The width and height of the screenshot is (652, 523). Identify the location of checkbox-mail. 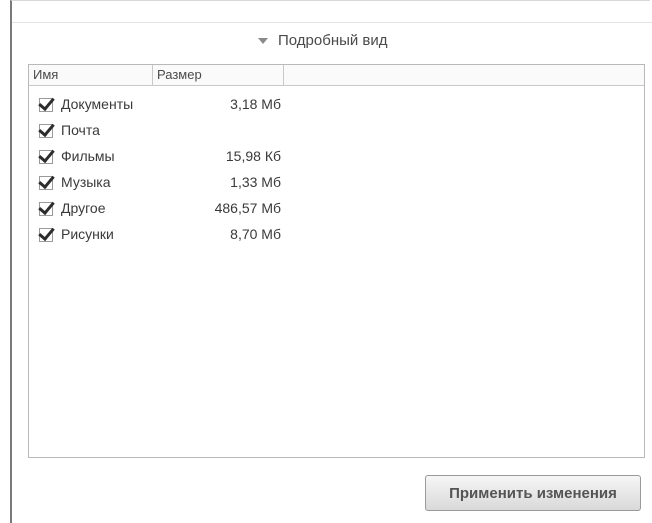
(46, 130).